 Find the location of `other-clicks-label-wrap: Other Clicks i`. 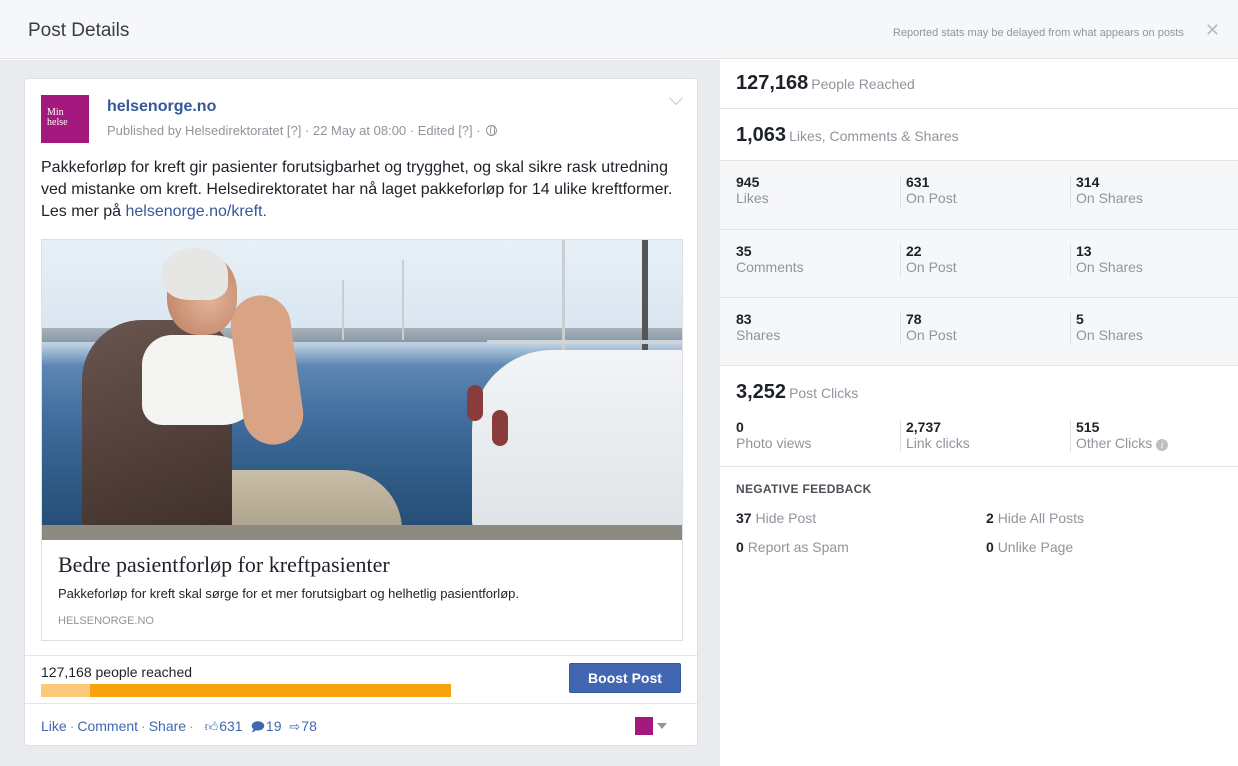

other-clicks-label-wrap: Other Clicks i is located at coordinates (1122, 443).